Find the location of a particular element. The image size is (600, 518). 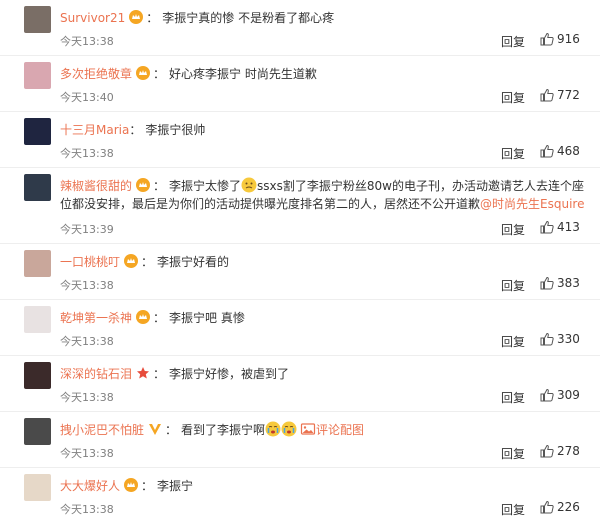

like-button: 413 is located at coordinates (560, 227).